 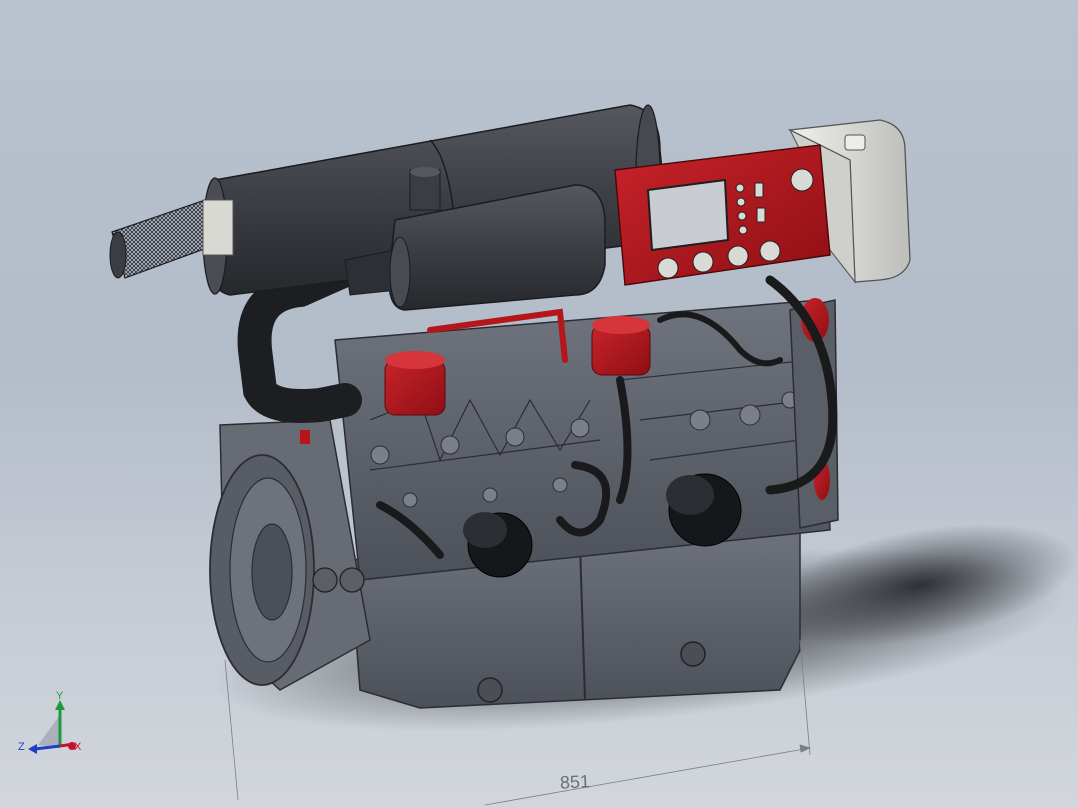 I want to click on triad-y-label: Y, so click(x=60, y=696).